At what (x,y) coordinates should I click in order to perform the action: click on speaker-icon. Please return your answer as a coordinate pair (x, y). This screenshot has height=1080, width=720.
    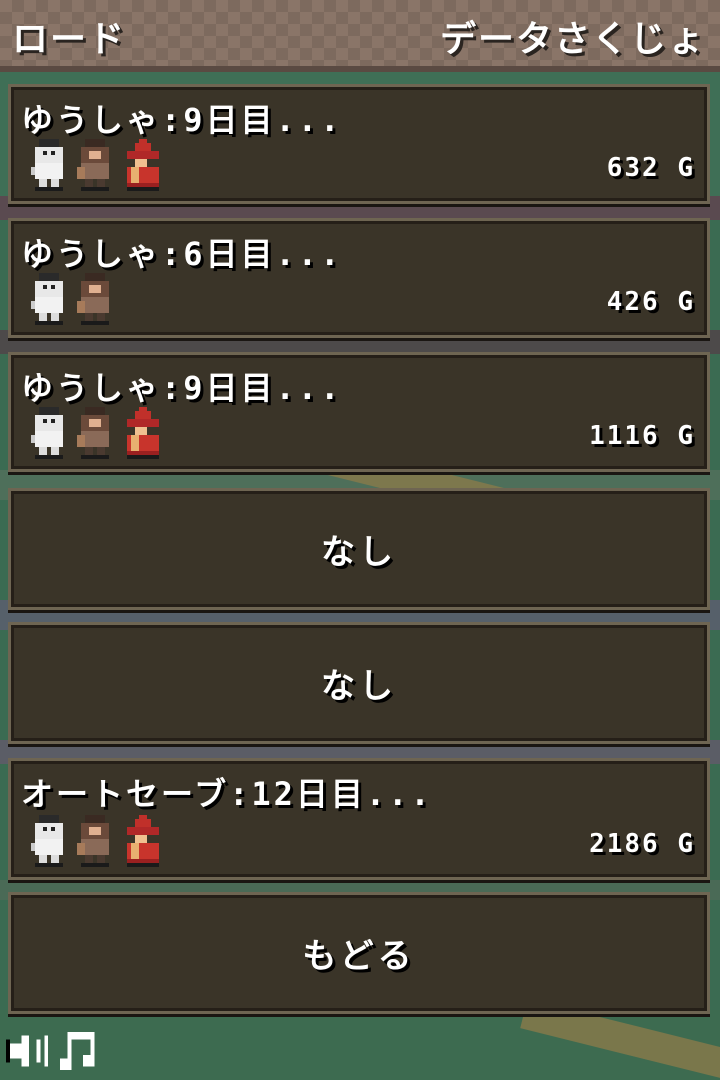
    Looking at the image, I should click on (29, 1051).